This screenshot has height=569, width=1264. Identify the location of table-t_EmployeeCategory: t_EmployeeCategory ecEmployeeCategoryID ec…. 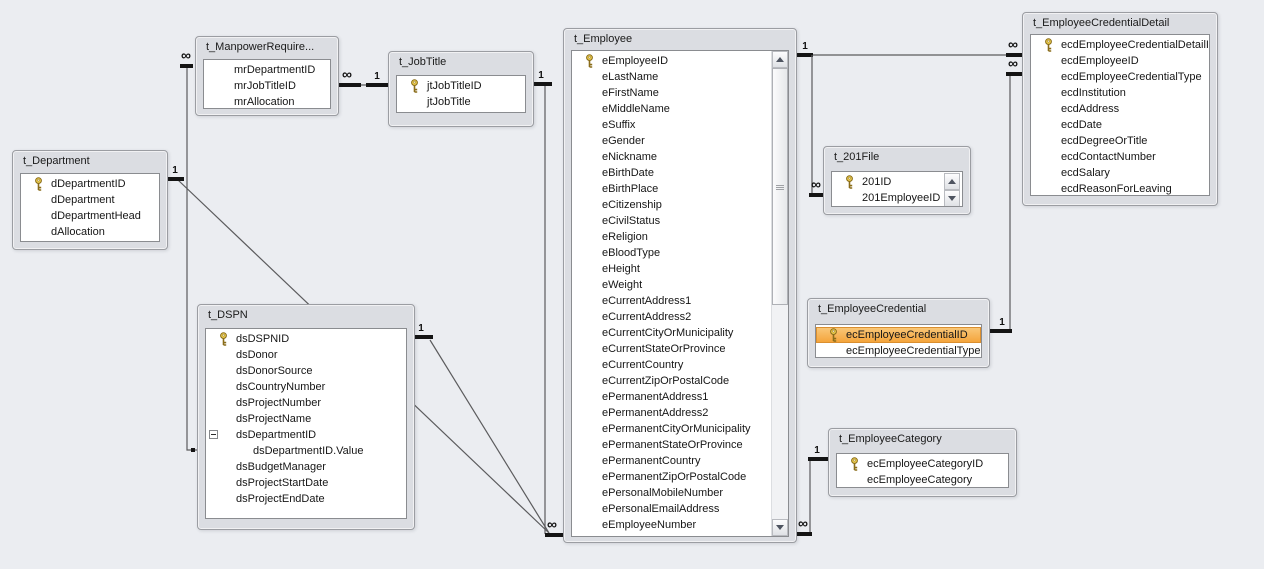
(922, 462).